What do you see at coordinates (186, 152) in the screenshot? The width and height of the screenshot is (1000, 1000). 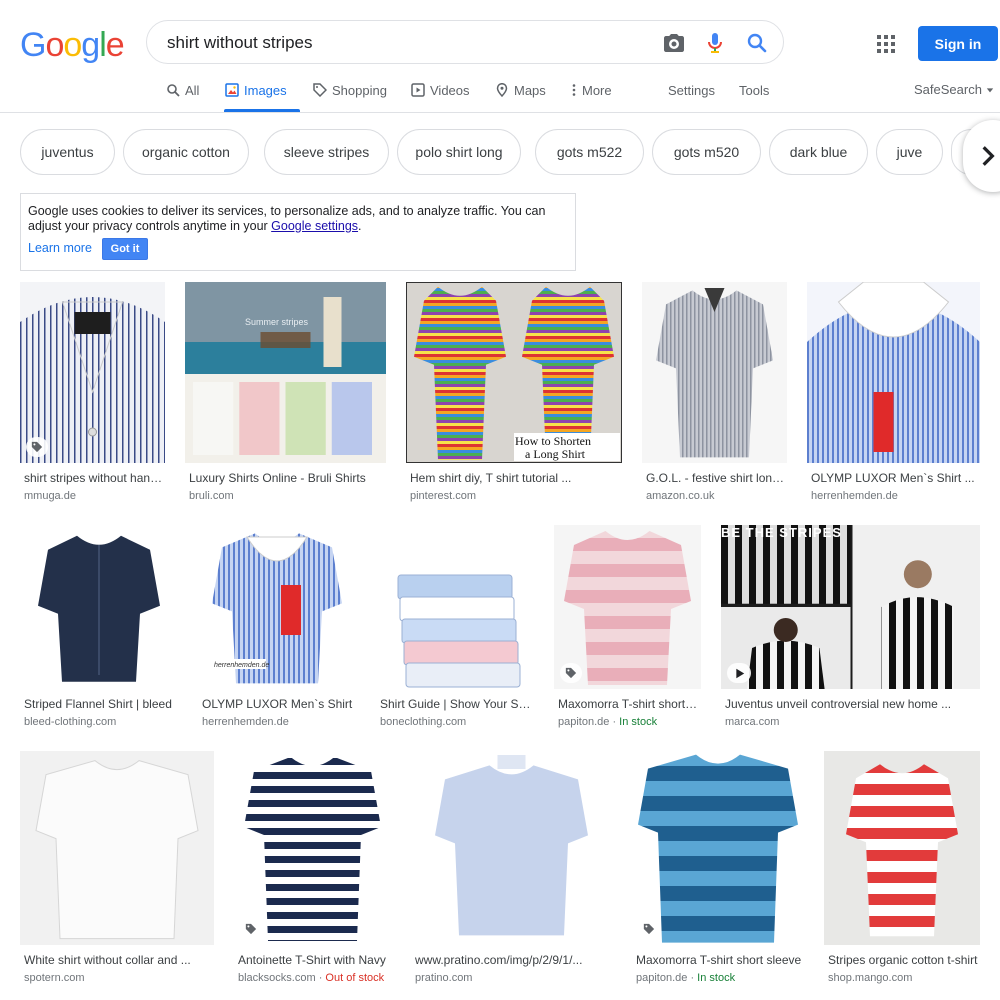 I see `chip-organic-cotton: organic cotton` at bounding box center [186, 152].